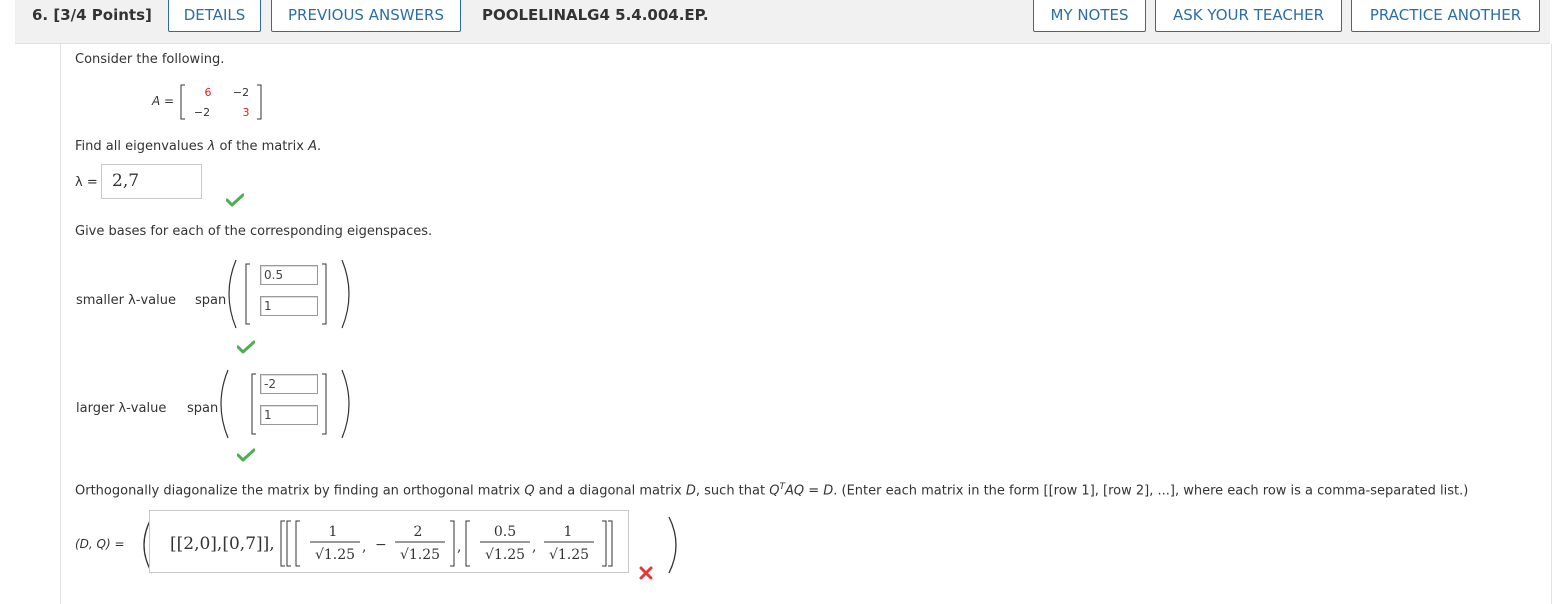 The width and height of the screenshot is (1565, 604). Describe the element at coordinates (672, 545) in the screenshot. I see `dq-right-paren` at that location.